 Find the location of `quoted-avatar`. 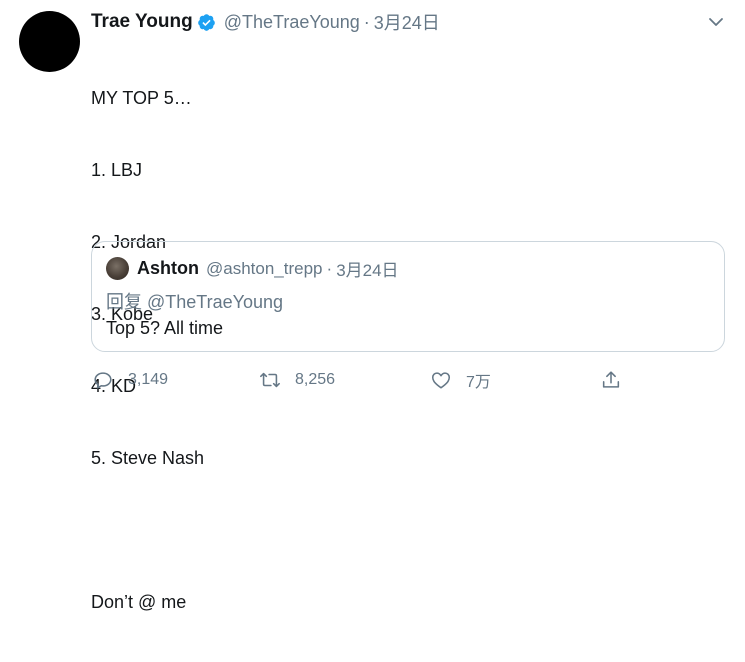

quoted-avatar is located at coordinates (117, 268).